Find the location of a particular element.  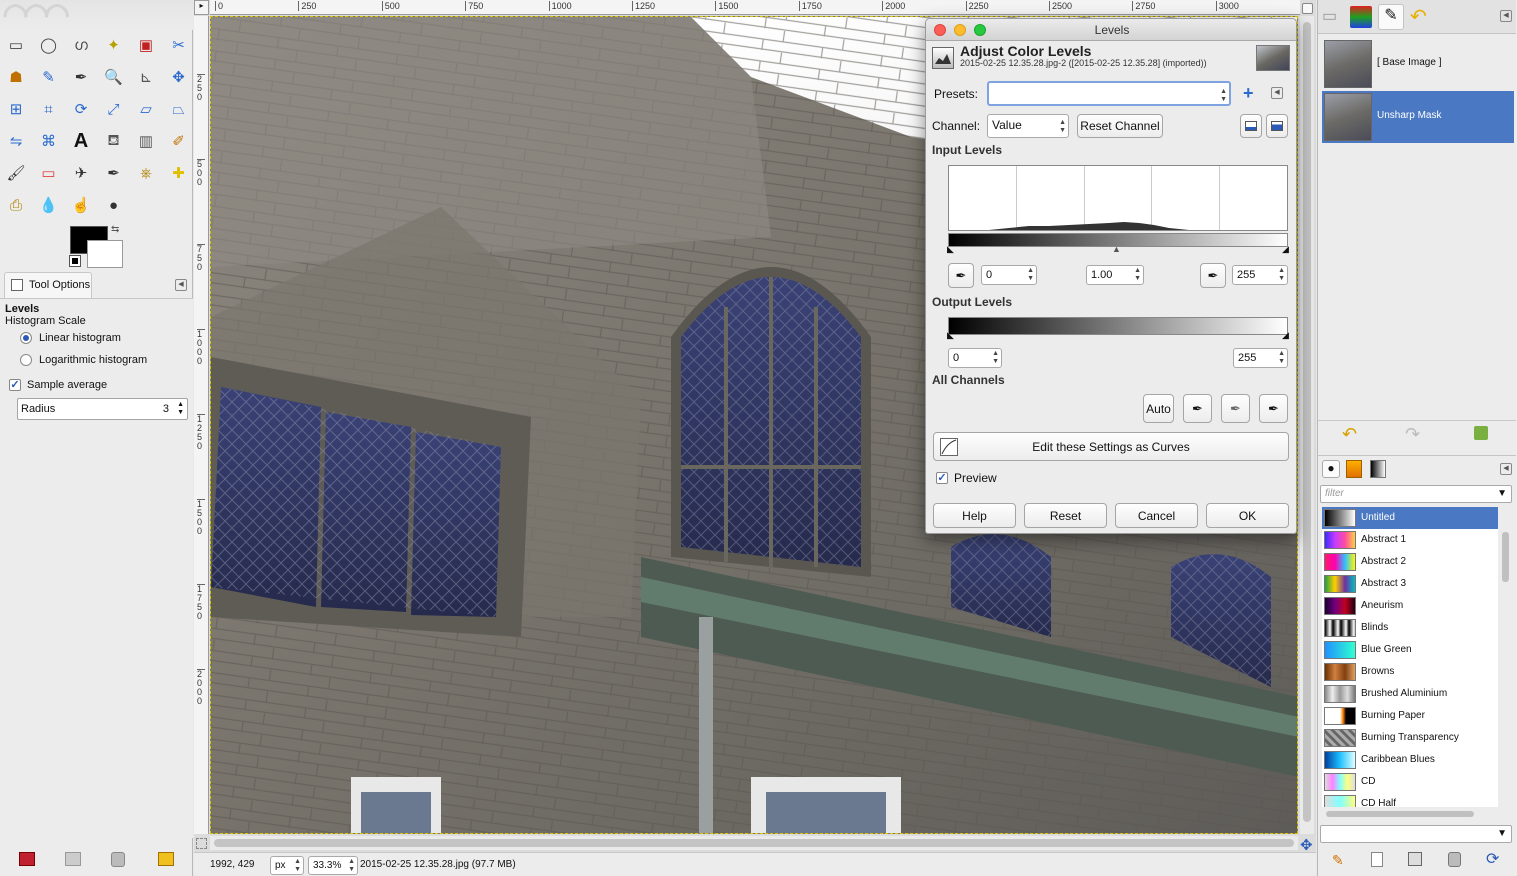

black-point-picker-button: ✒ is located at coordinates (961, 275).